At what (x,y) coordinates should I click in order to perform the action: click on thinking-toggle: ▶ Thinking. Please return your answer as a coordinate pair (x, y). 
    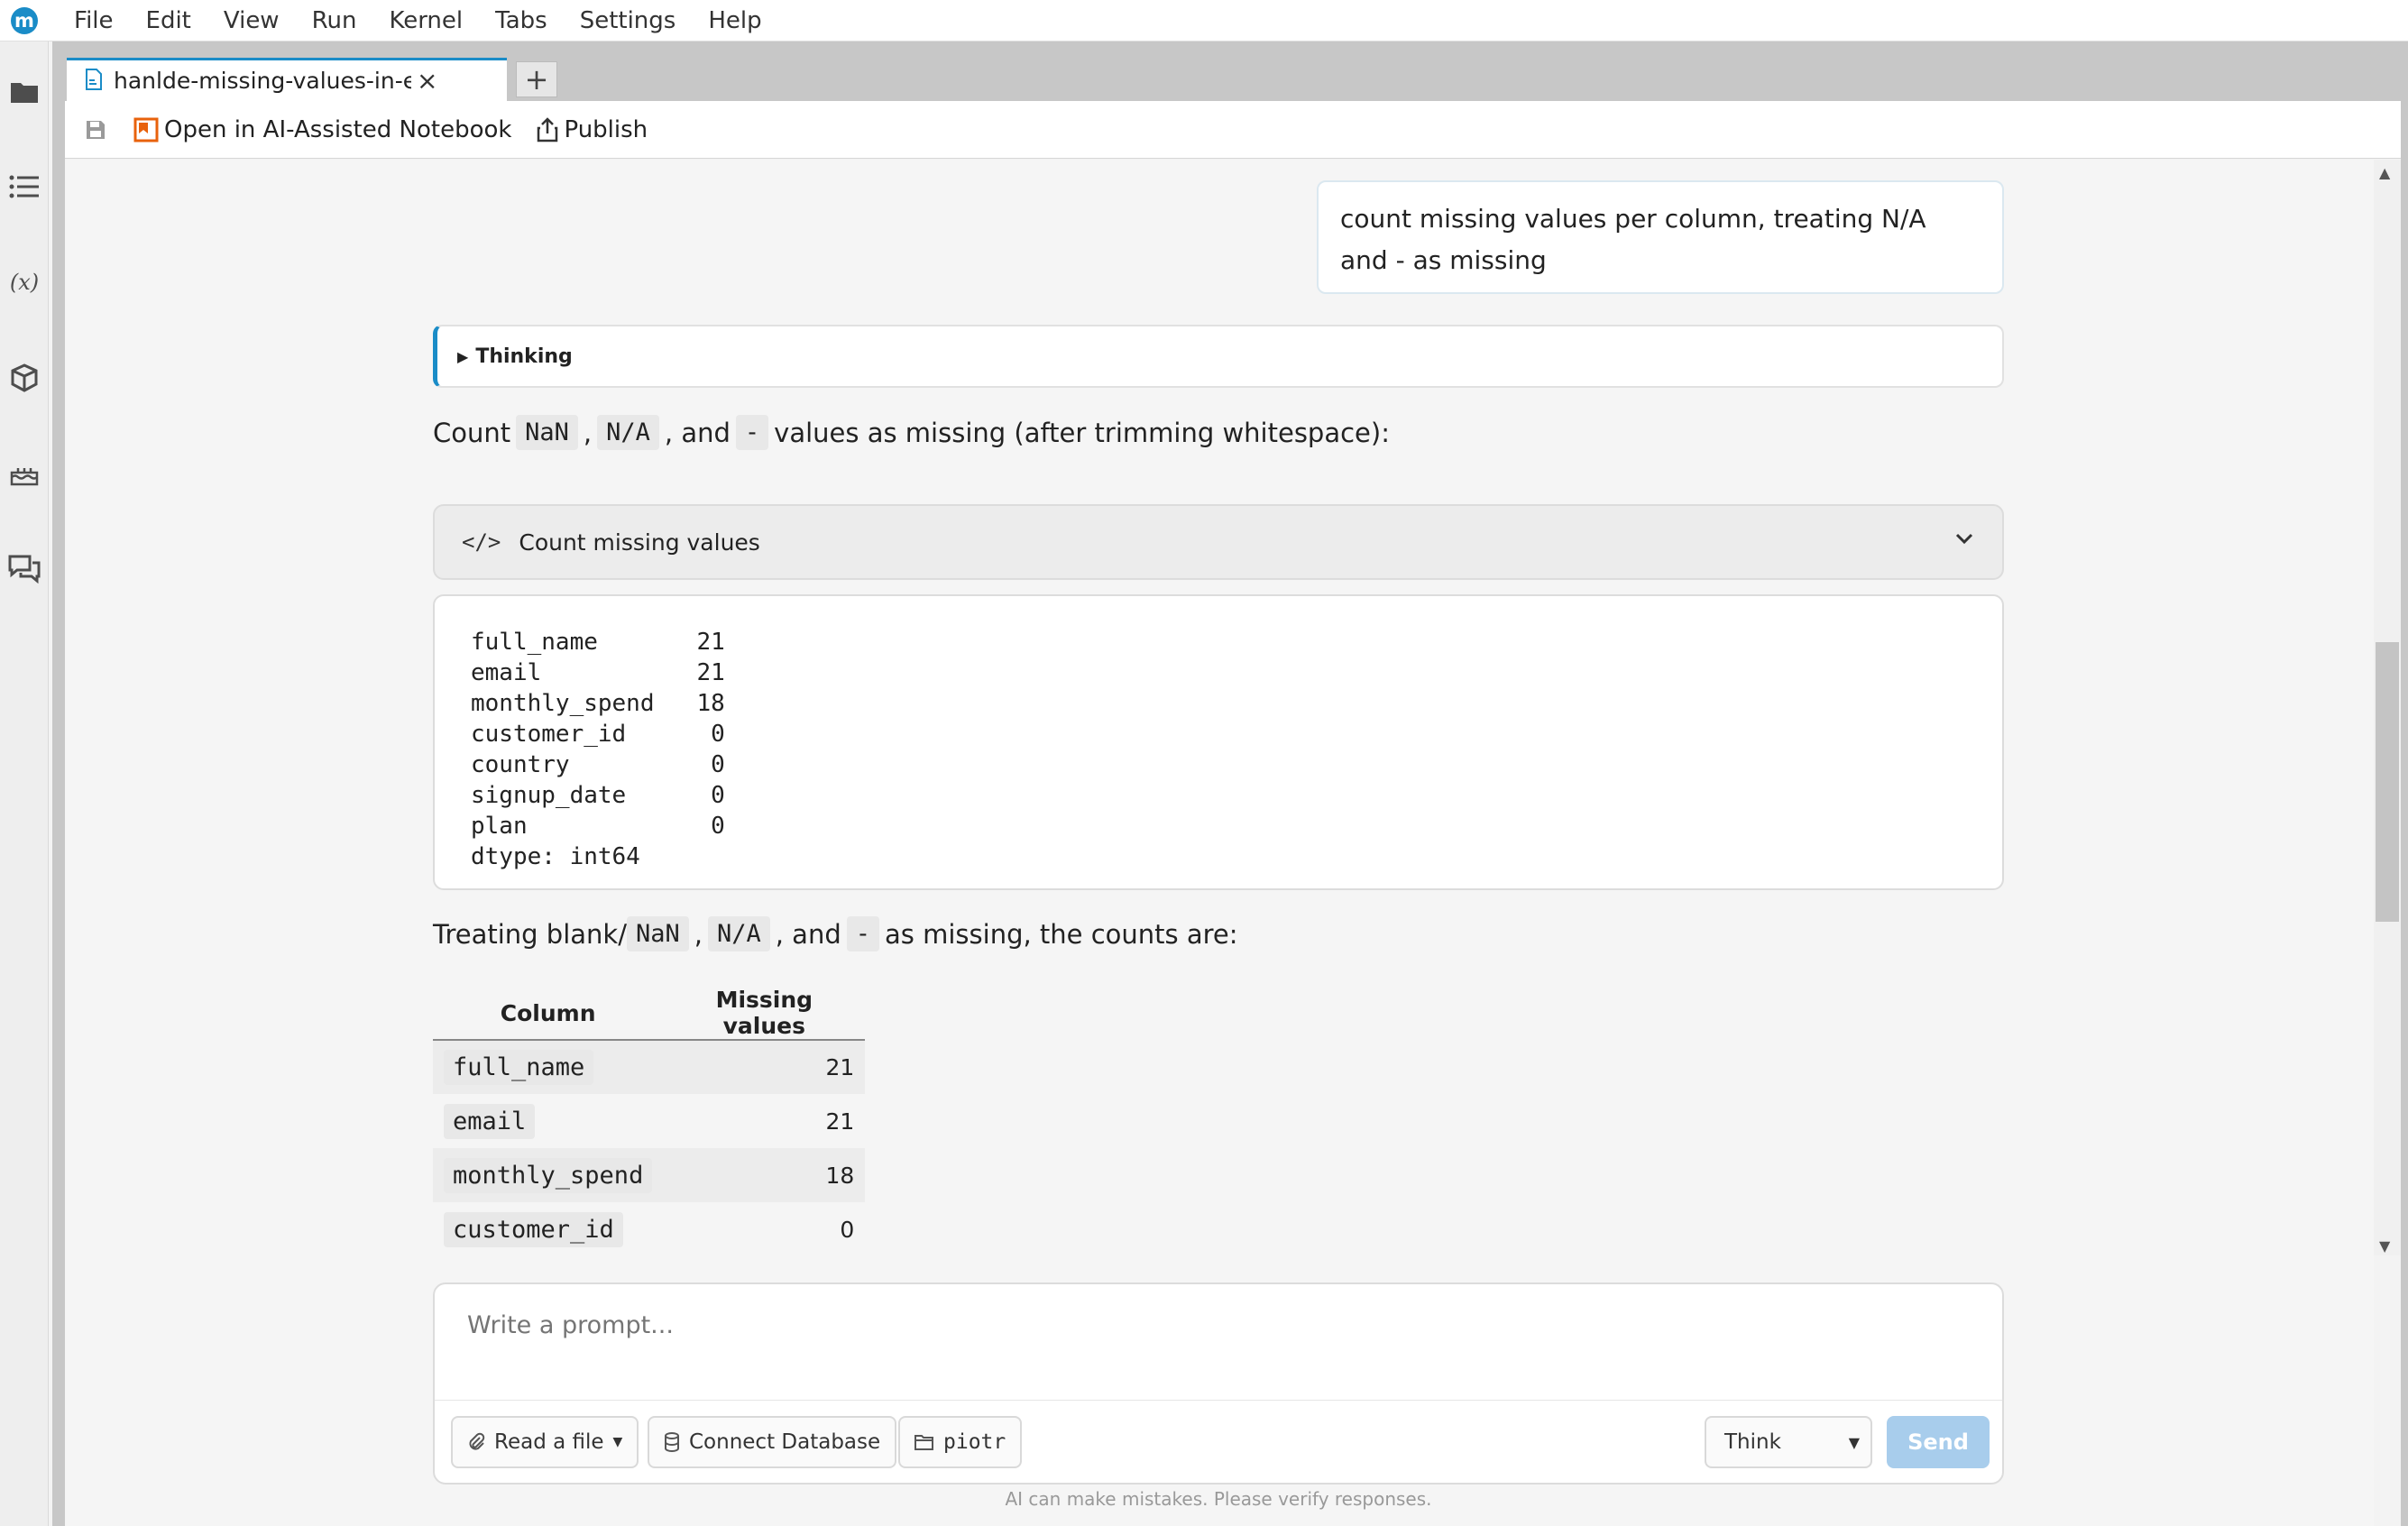
    Looking at the image, I should click on (1218, 356).